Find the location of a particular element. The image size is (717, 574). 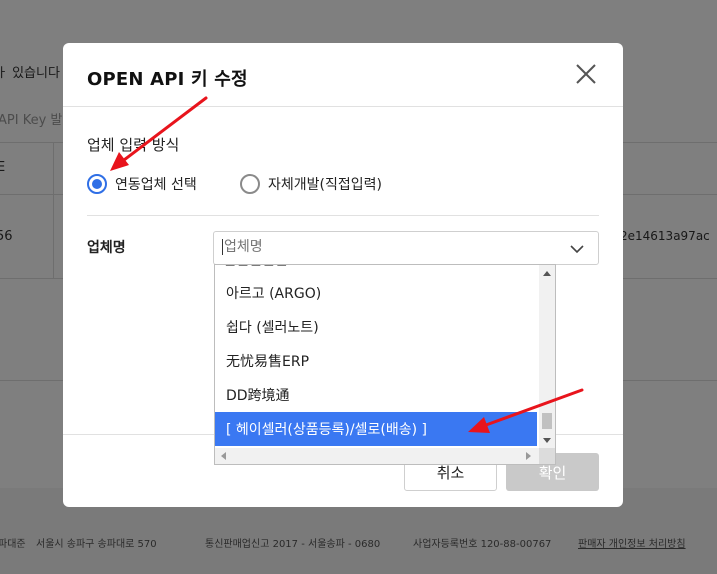

list-item-highlighted: [ 헤이셀러(상품등록)/셀로(배송) ] is located at coordinates (376, 429).